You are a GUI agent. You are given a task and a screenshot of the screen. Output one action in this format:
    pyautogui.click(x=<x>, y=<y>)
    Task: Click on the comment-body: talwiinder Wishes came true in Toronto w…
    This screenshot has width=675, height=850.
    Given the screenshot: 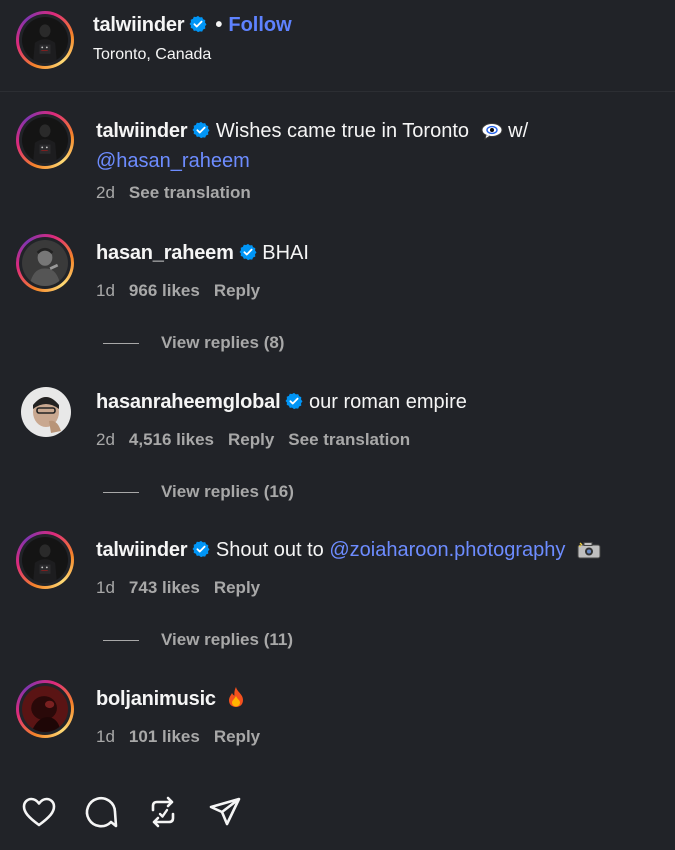 What is the action you would take?
    pyautogui.click(x=376, y=146)
    